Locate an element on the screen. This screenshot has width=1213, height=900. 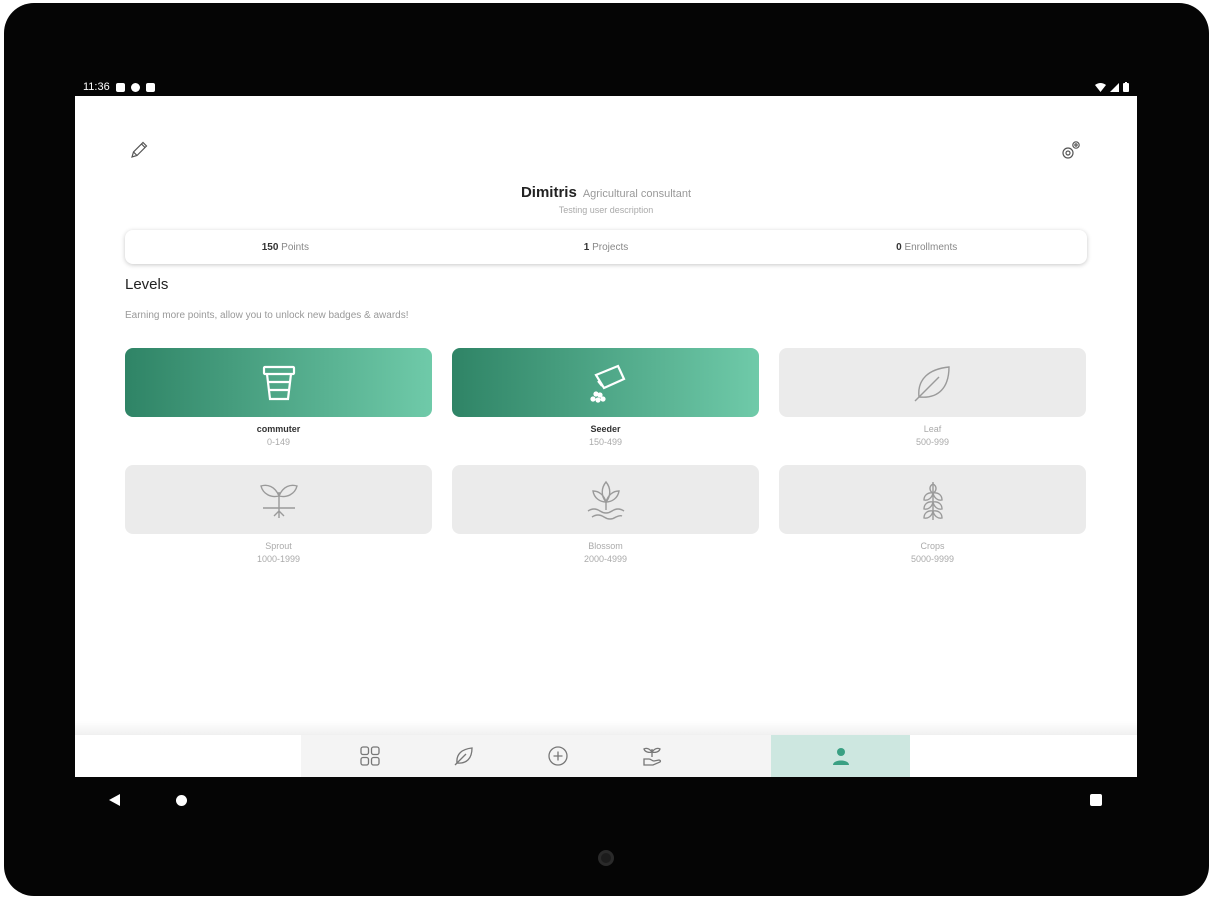
nav-dashboard is located at coordinates (370, 756).